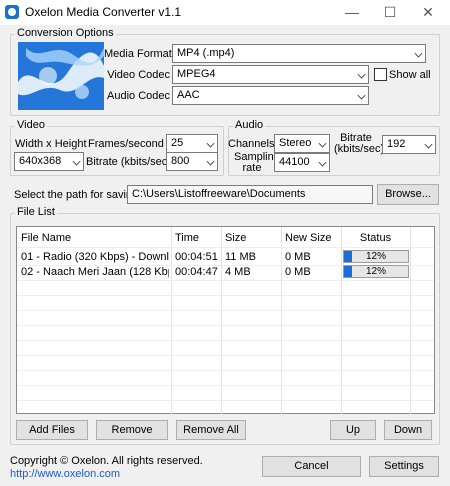  What do you see at coordinates (295, 143) in the screenshot?
I see `channels-value: Stereo` at bounding box center [295, 143].